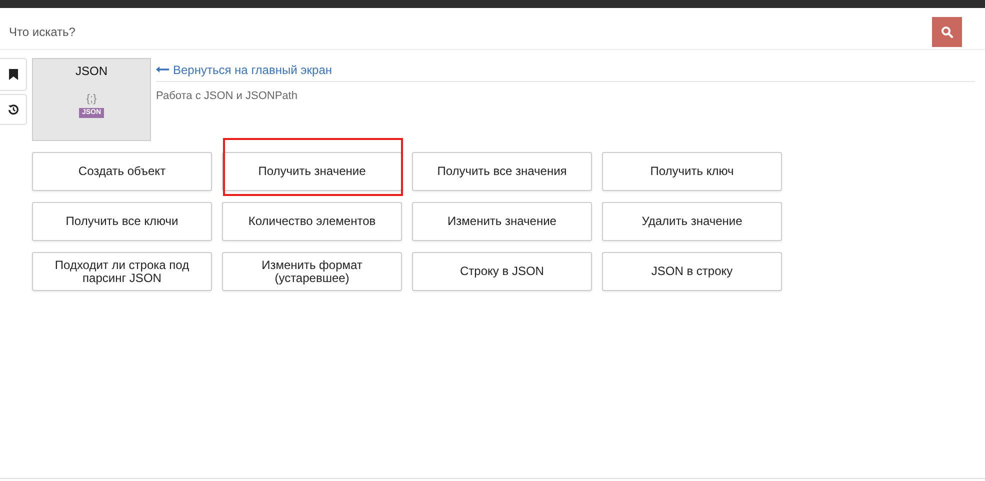 The image size is (985, 481). I want to click on action-button: Создать объект, so click(122, 171).